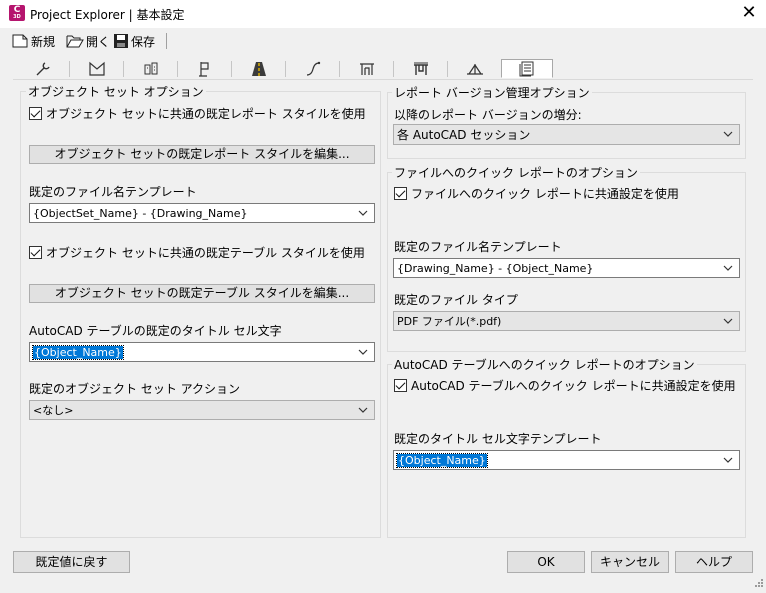 The width and height of the screenshot is (766, 593). Describe the element at coordinates (478, 247) in the screenshot. I see `quick-file-template-label: 既定のファイル名テンプレート` at that location.